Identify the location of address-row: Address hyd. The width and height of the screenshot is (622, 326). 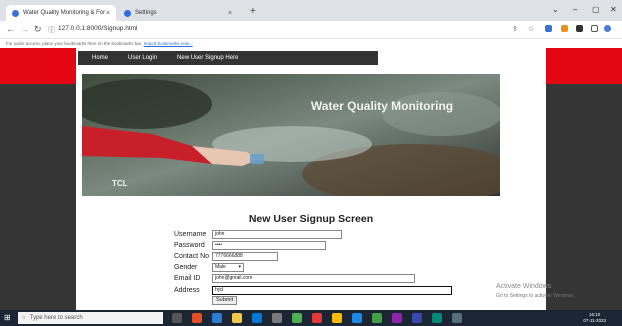
(313, 290).